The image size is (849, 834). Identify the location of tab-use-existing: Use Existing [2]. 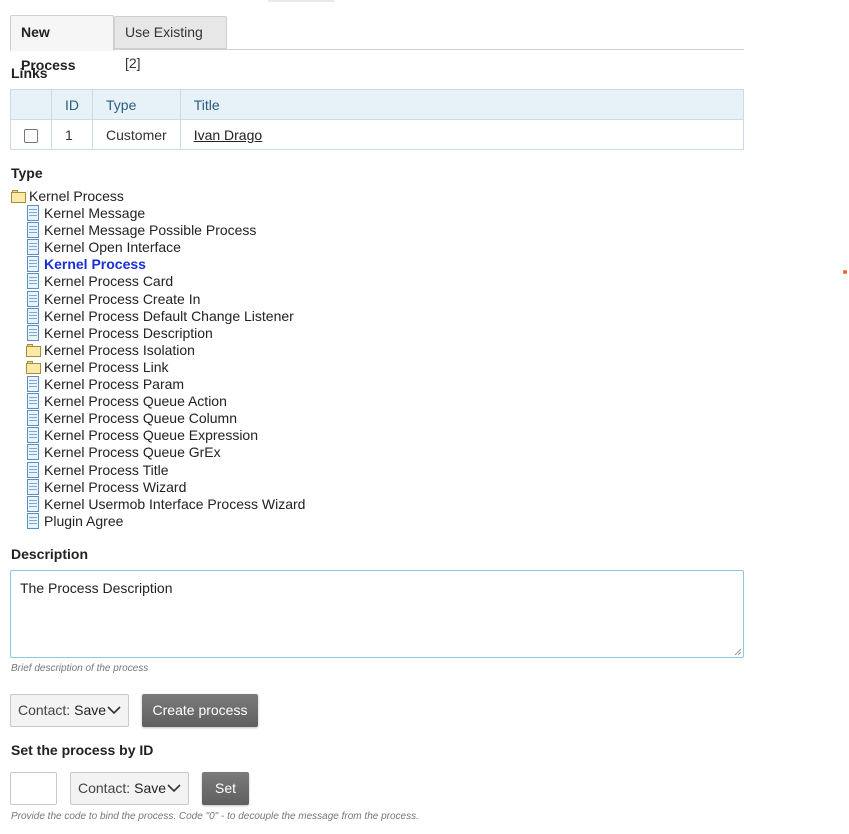
(170, 43).